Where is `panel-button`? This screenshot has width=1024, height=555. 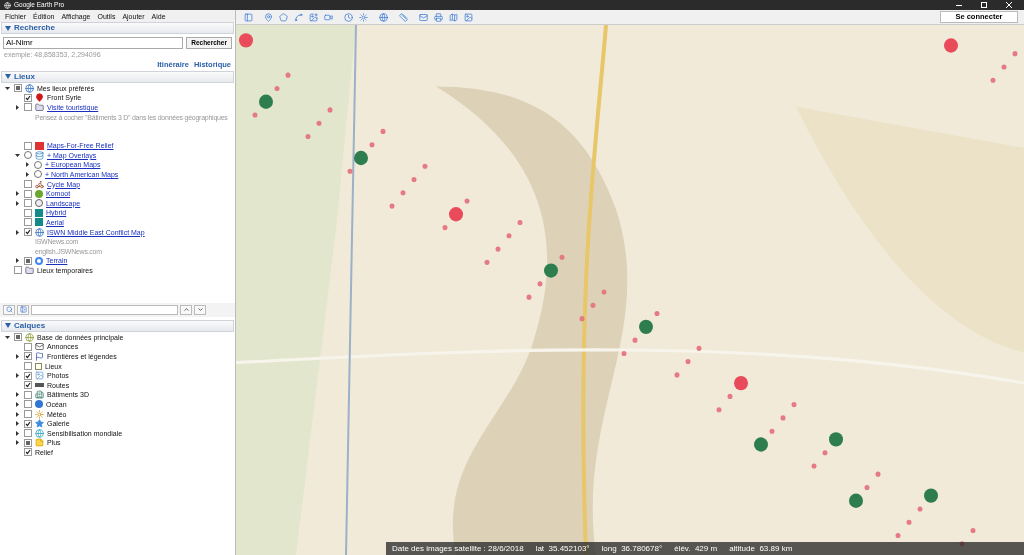 panel-button is located at coordinates (23, 309).